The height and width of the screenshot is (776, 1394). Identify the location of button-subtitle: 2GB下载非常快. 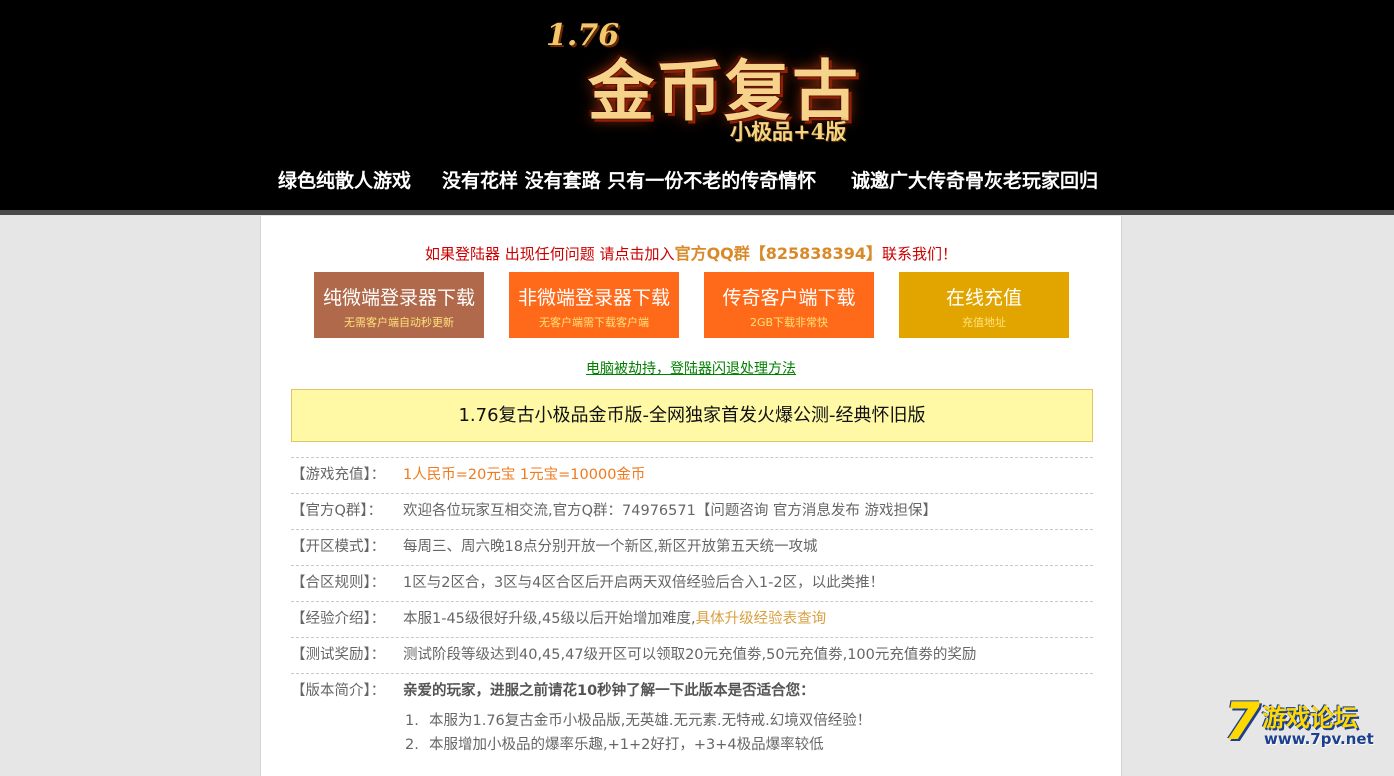
(789, 322).